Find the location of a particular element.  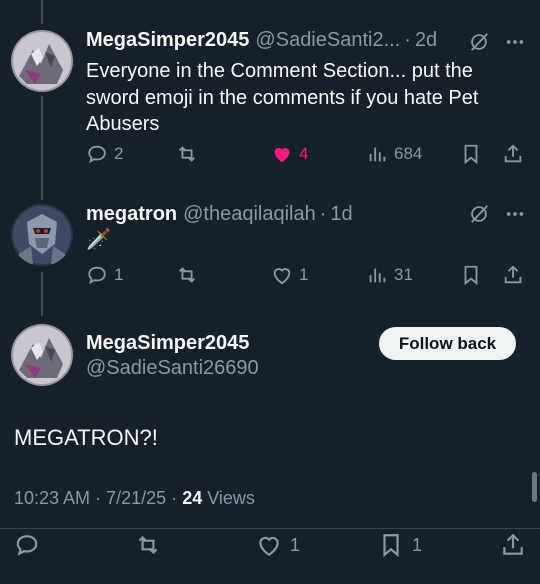

tweet-age: 2d is located at coordinates (426, 40).